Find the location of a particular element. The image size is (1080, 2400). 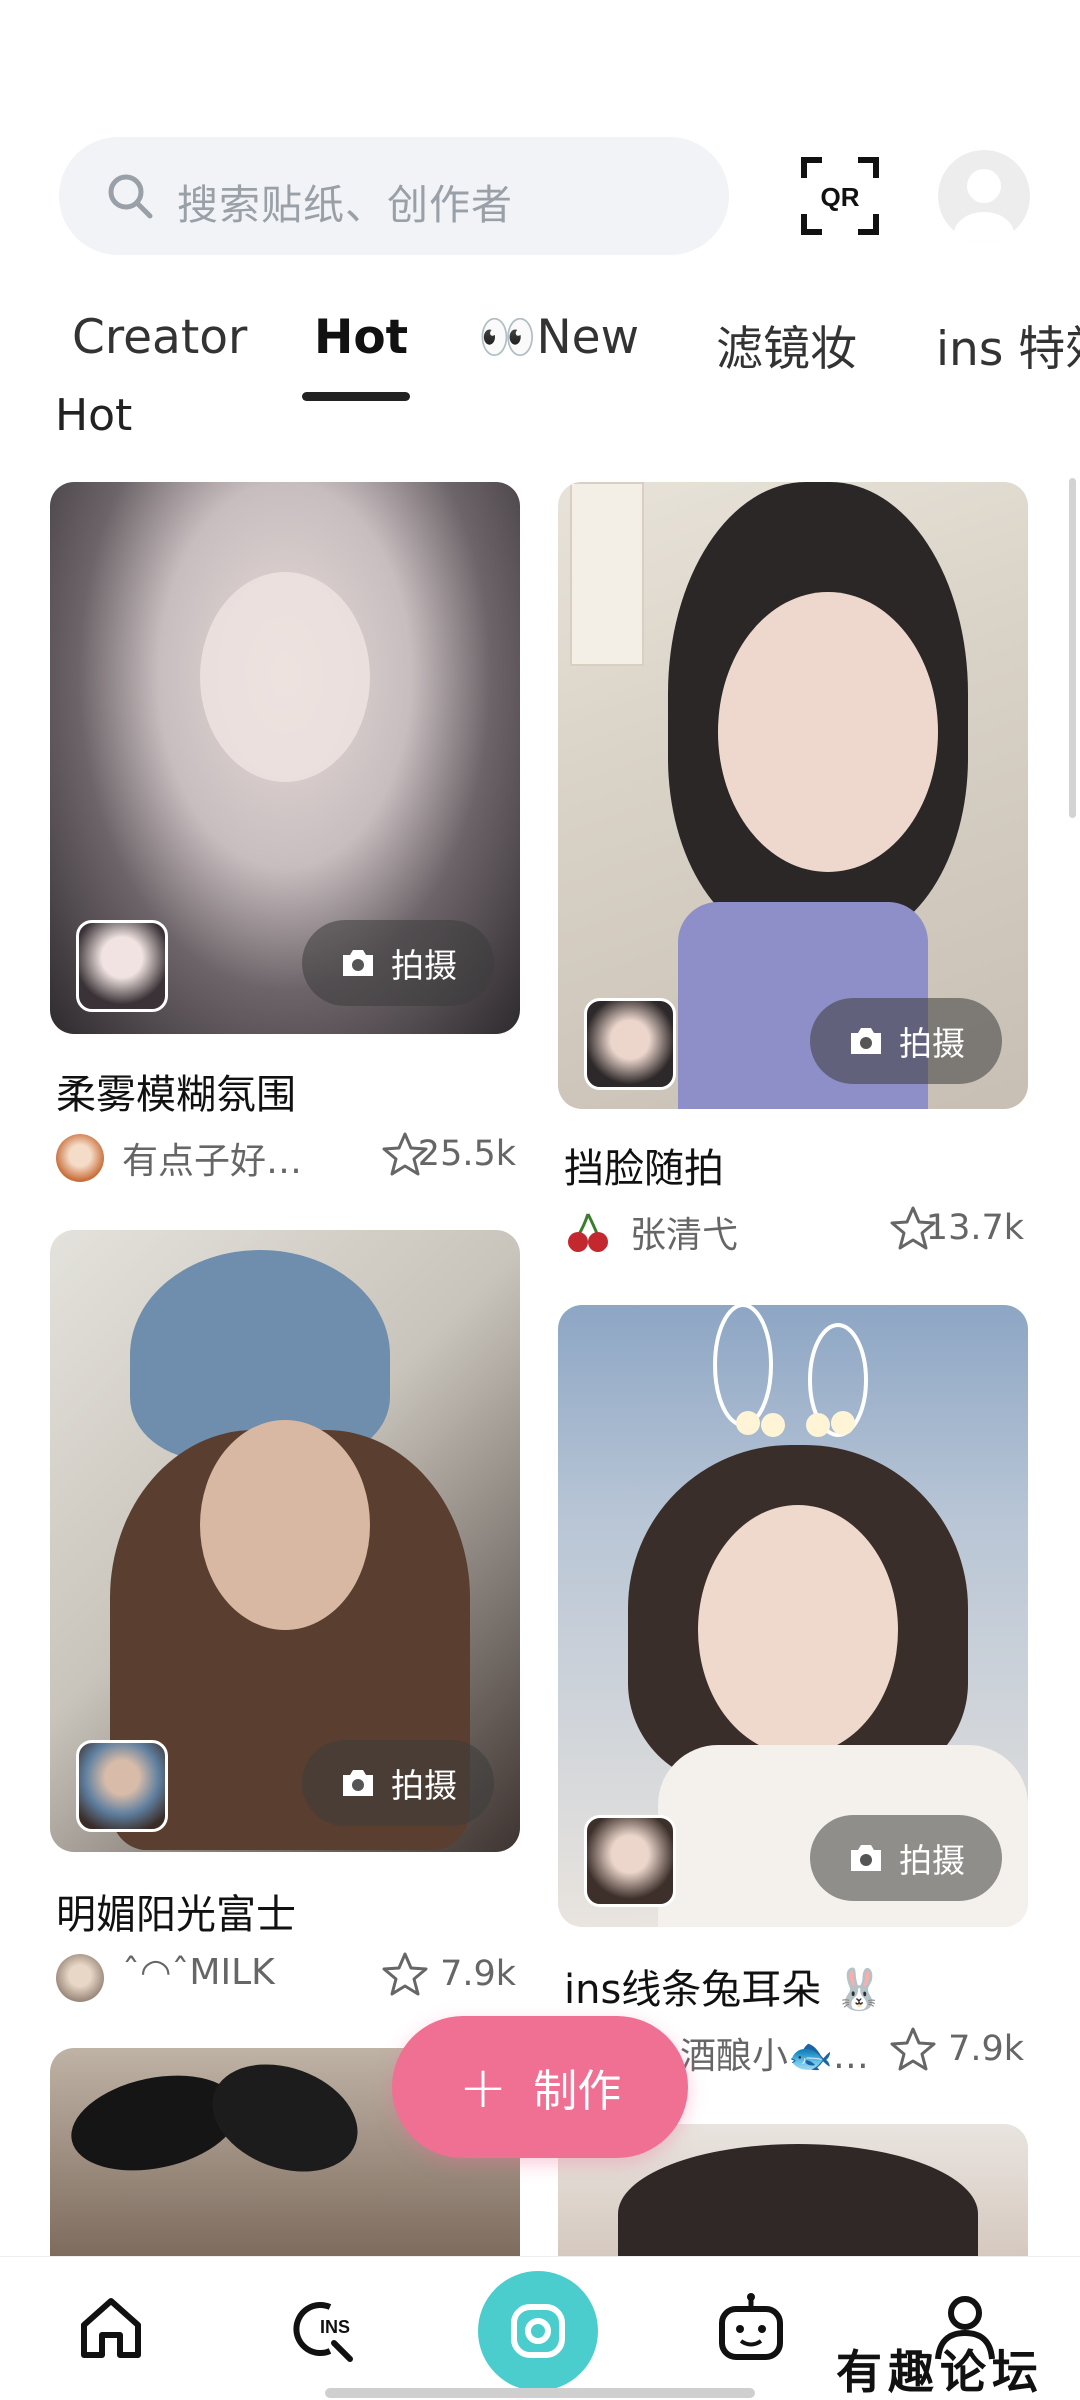

create-button: + 制作 is located at coordinates (540, 2087).